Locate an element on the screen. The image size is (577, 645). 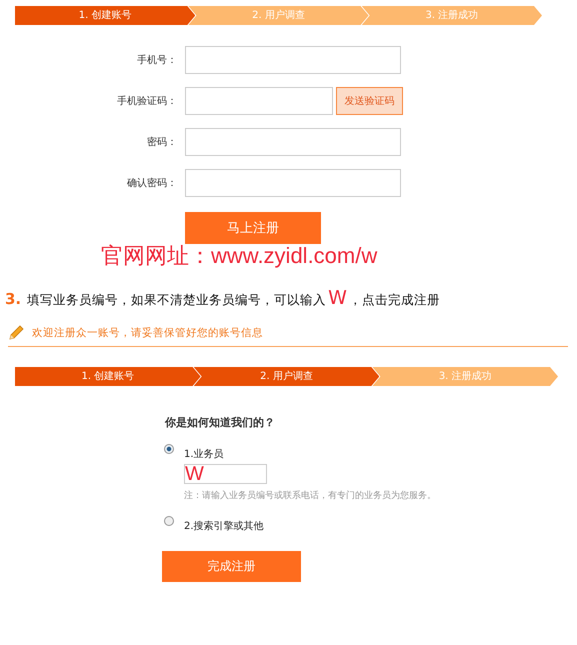
field-label: 密码： is located at coordinates (161, 142).